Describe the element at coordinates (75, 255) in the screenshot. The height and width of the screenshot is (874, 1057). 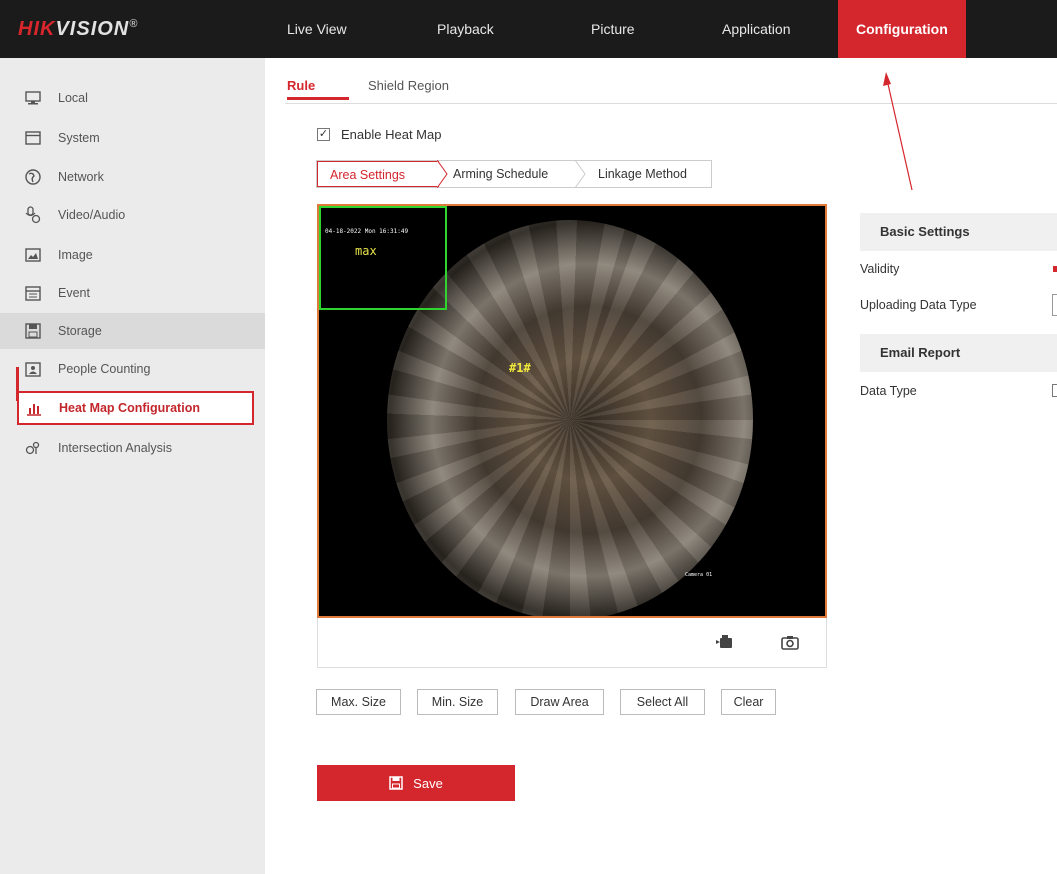
I see `sidebar-item-label: Image` at that location.